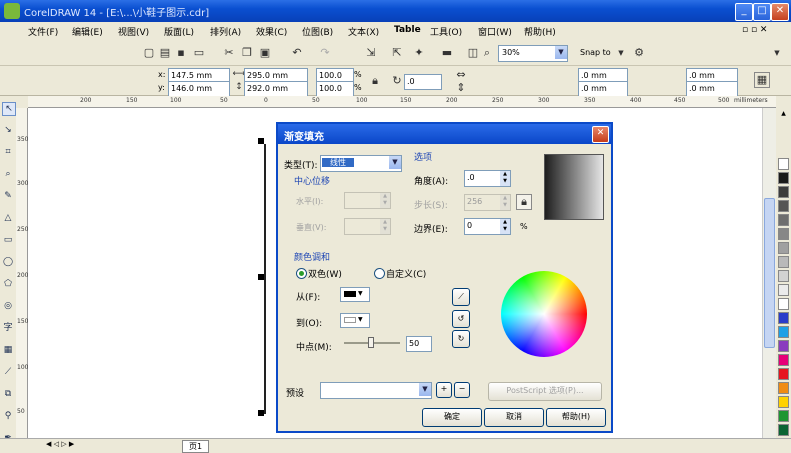 The height and width of the screenshot is (453, 791). I want to click on scroll-thumb, so click(769, 273).